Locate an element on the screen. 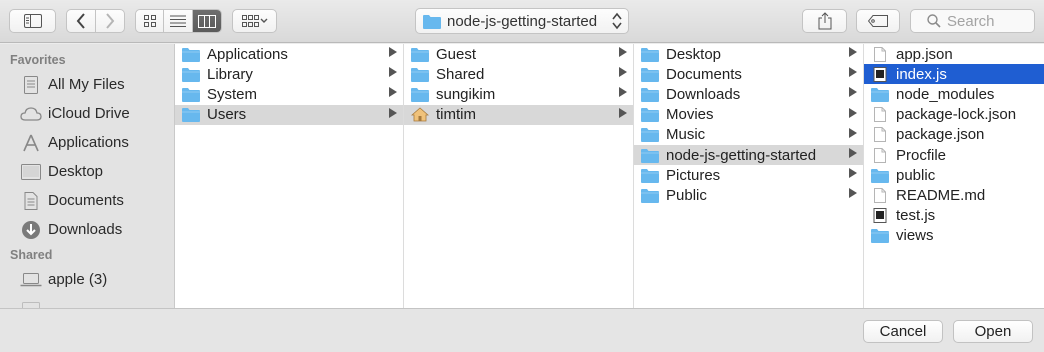 This screenshot has width=1044, height=352. column-4-item-public: public is located at coordinates (954, 175).